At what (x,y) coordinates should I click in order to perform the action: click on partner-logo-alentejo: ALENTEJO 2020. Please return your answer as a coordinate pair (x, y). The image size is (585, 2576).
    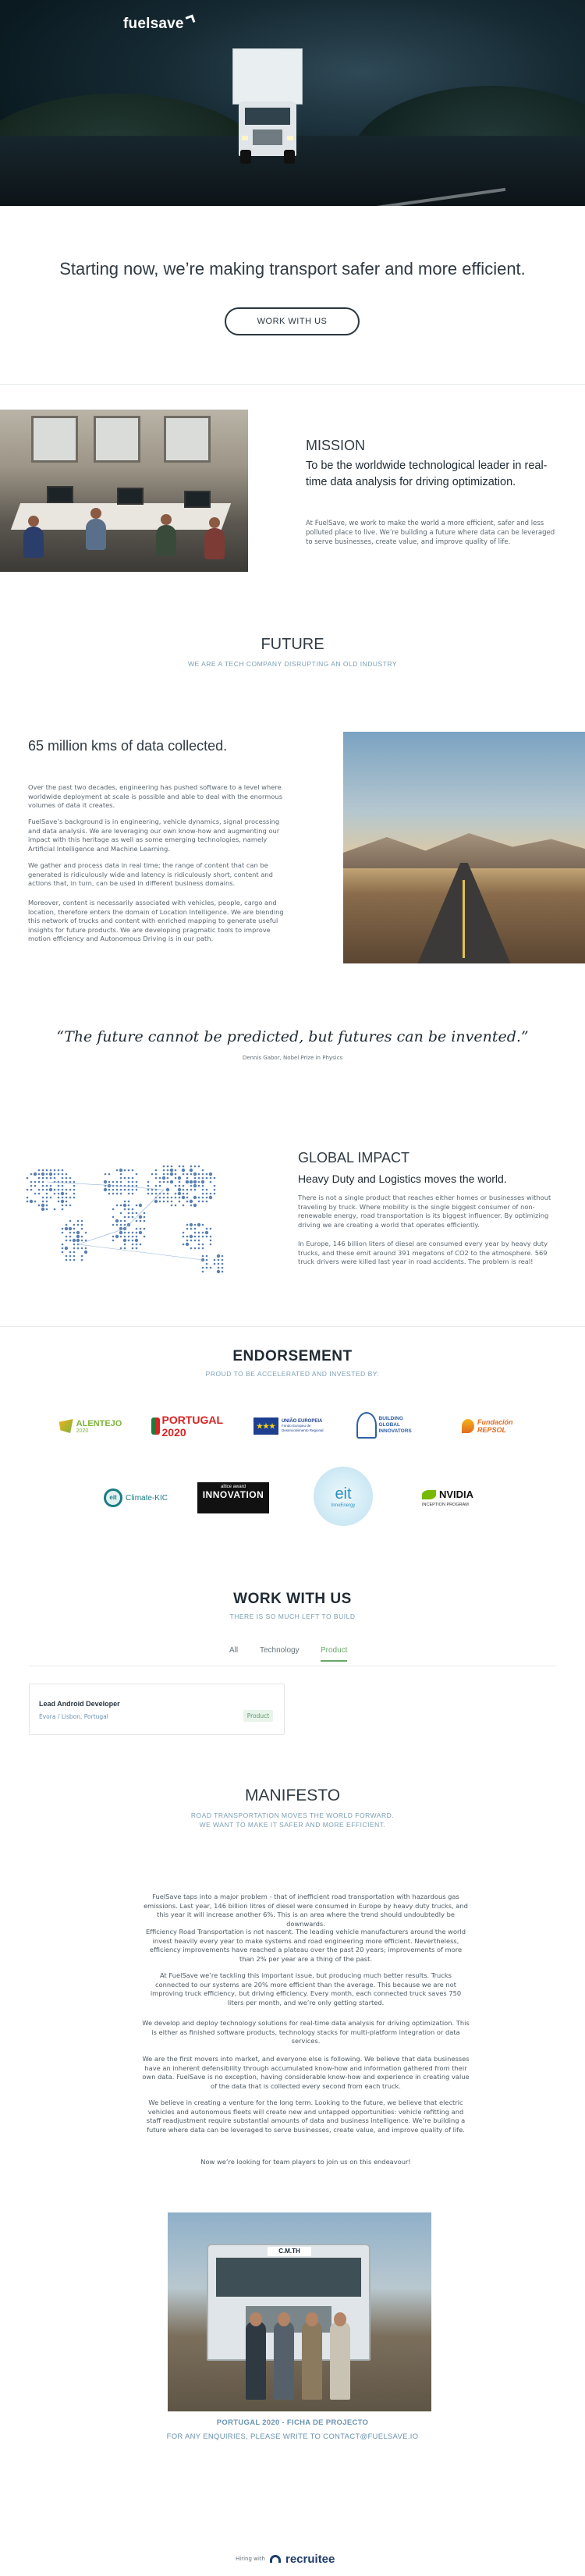
    Looking at the image, I should click on (91, 1426).